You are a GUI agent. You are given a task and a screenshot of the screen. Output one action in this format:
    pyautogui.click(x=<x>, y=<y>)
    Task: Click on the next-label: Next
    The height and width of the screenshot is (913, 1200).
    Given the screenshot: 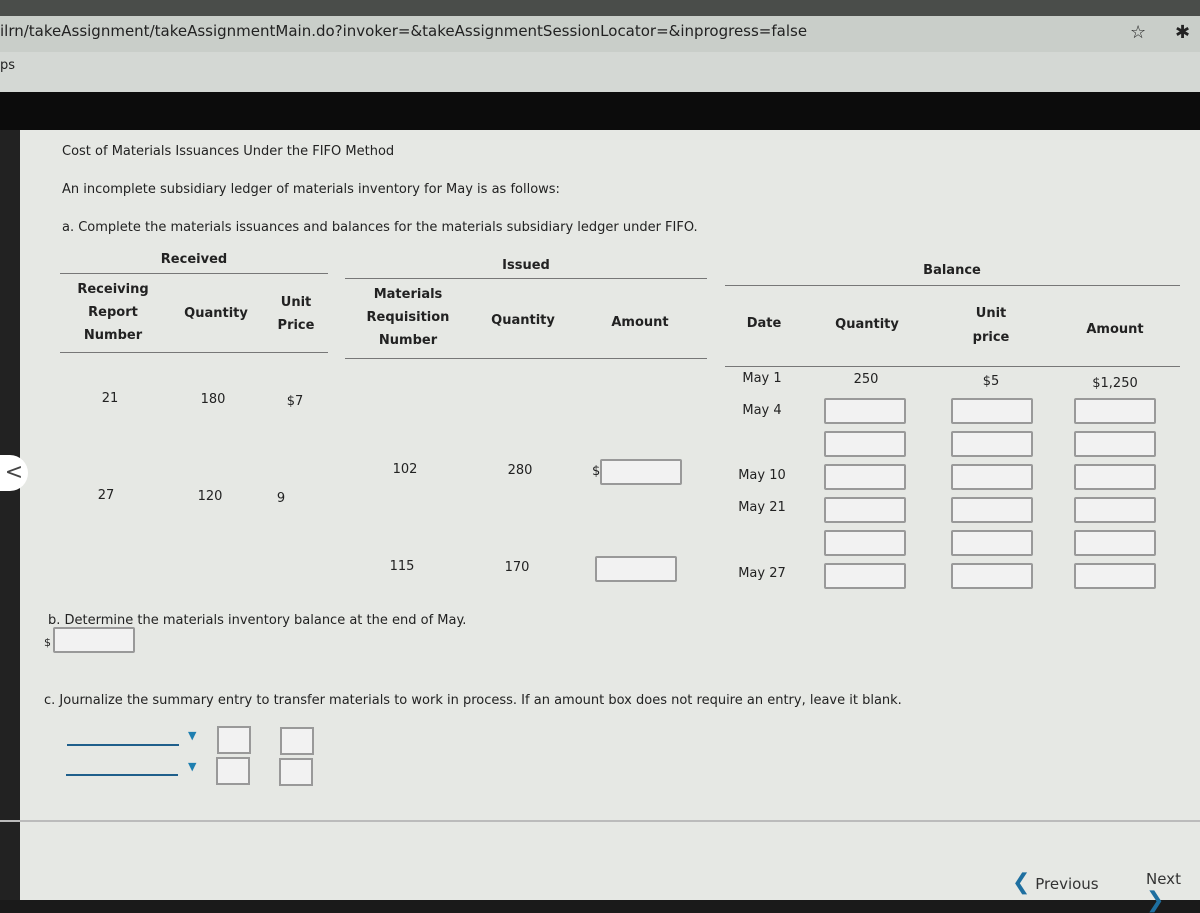 What is the action you would take?
    pyautogui.click(x=1163, y=879)
    